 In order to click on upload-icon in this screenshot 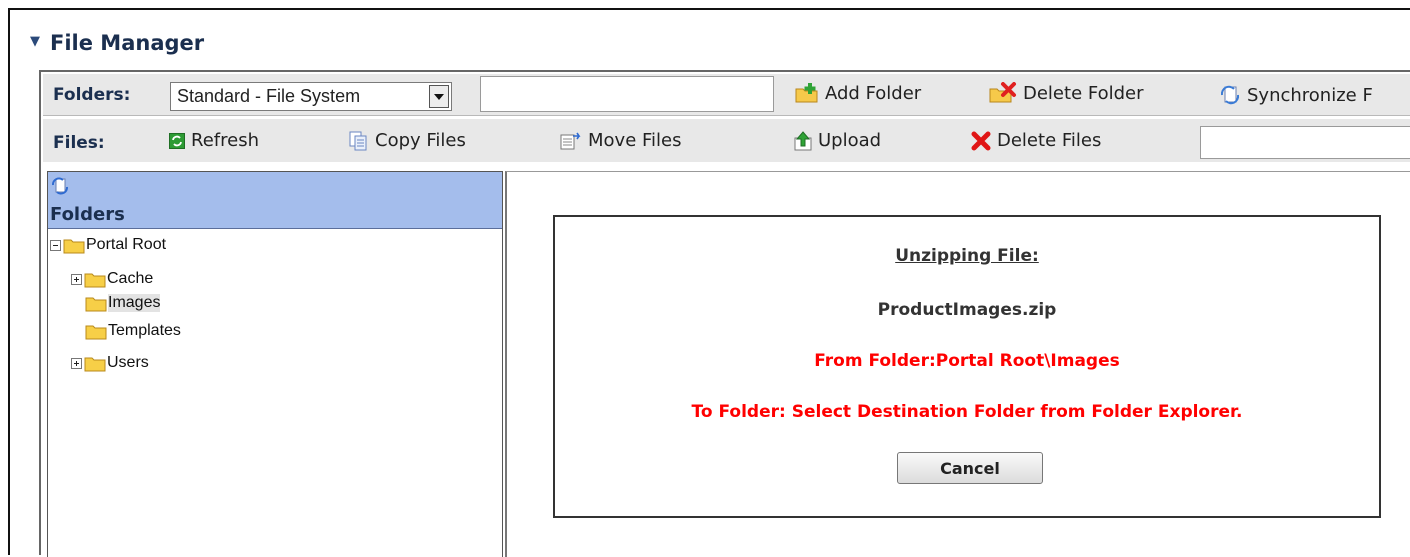, I will do `click(803, 140)`.